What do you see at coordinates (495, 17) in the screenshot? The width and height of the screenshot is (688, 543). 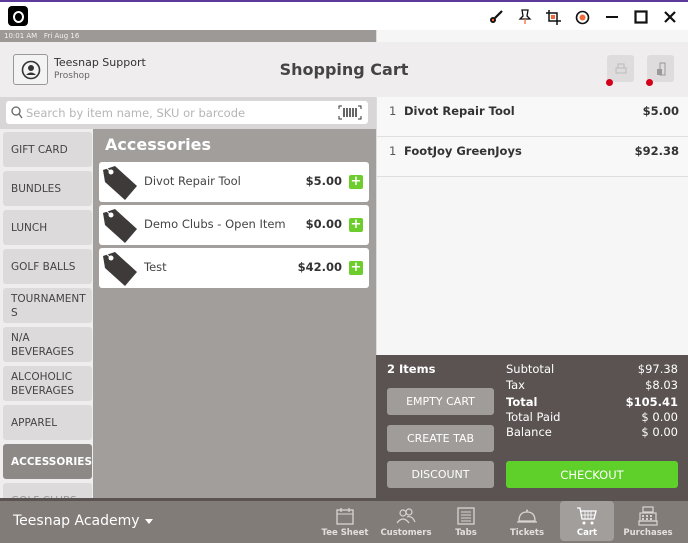 I see `brush-icon` at bounding box center [495, 17].